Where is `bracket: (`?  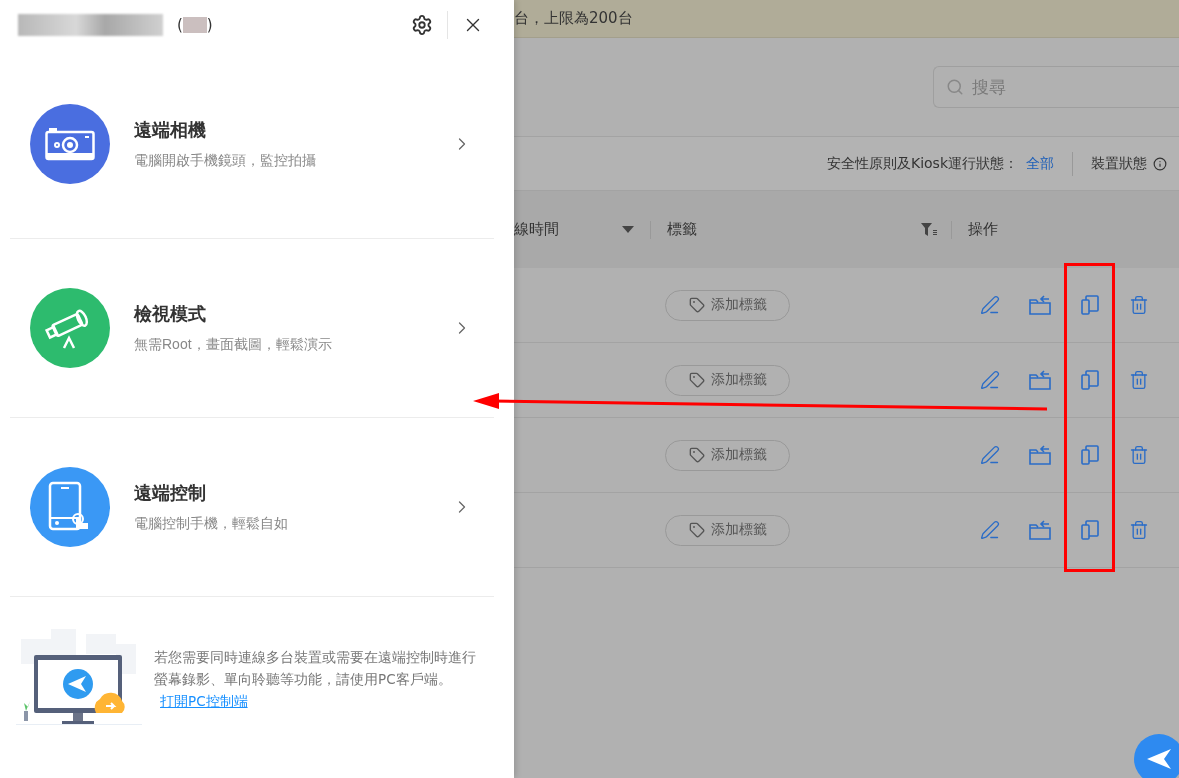
bracket: ( is located at coordinates (180, 25).